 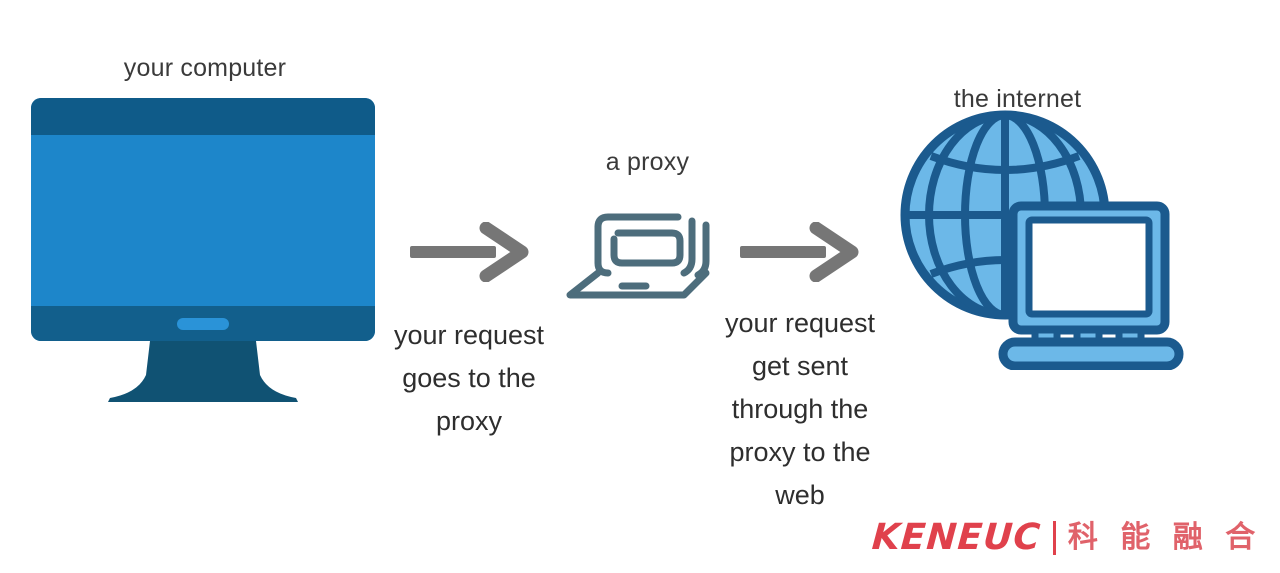 I want to click on monitor-led-indicator, so click(x=203, y=324).